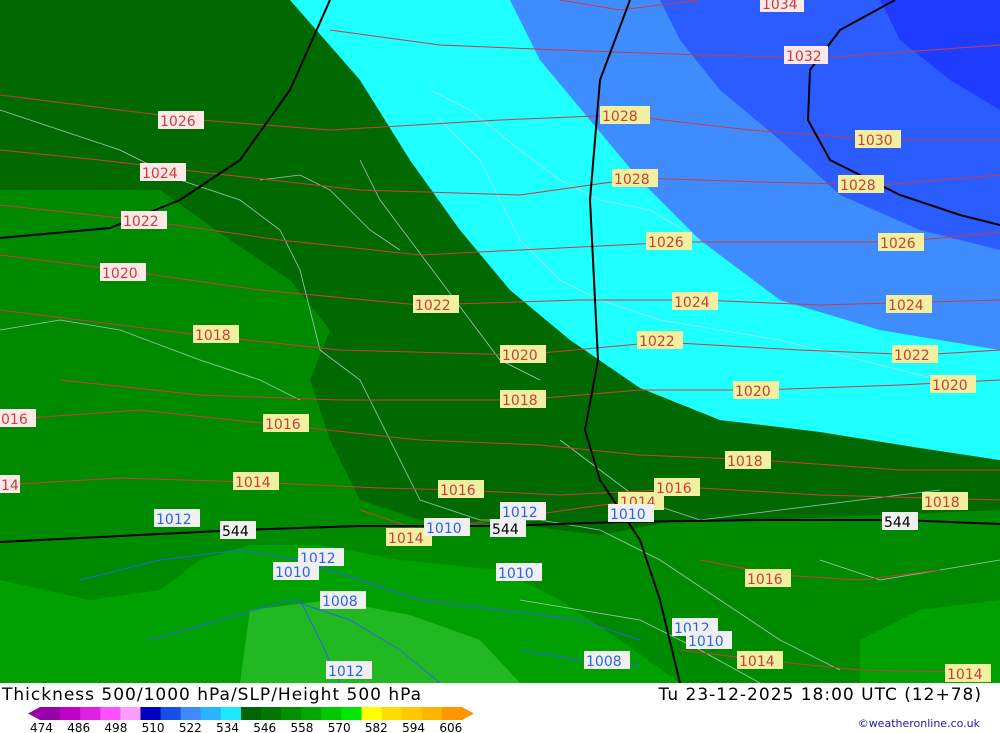 Image resolution: width=1000 pixels, height=733 pixels. Describe the element at coordinates (34, 713) in the screenshot. I see `legend-arrow-low` at that location.